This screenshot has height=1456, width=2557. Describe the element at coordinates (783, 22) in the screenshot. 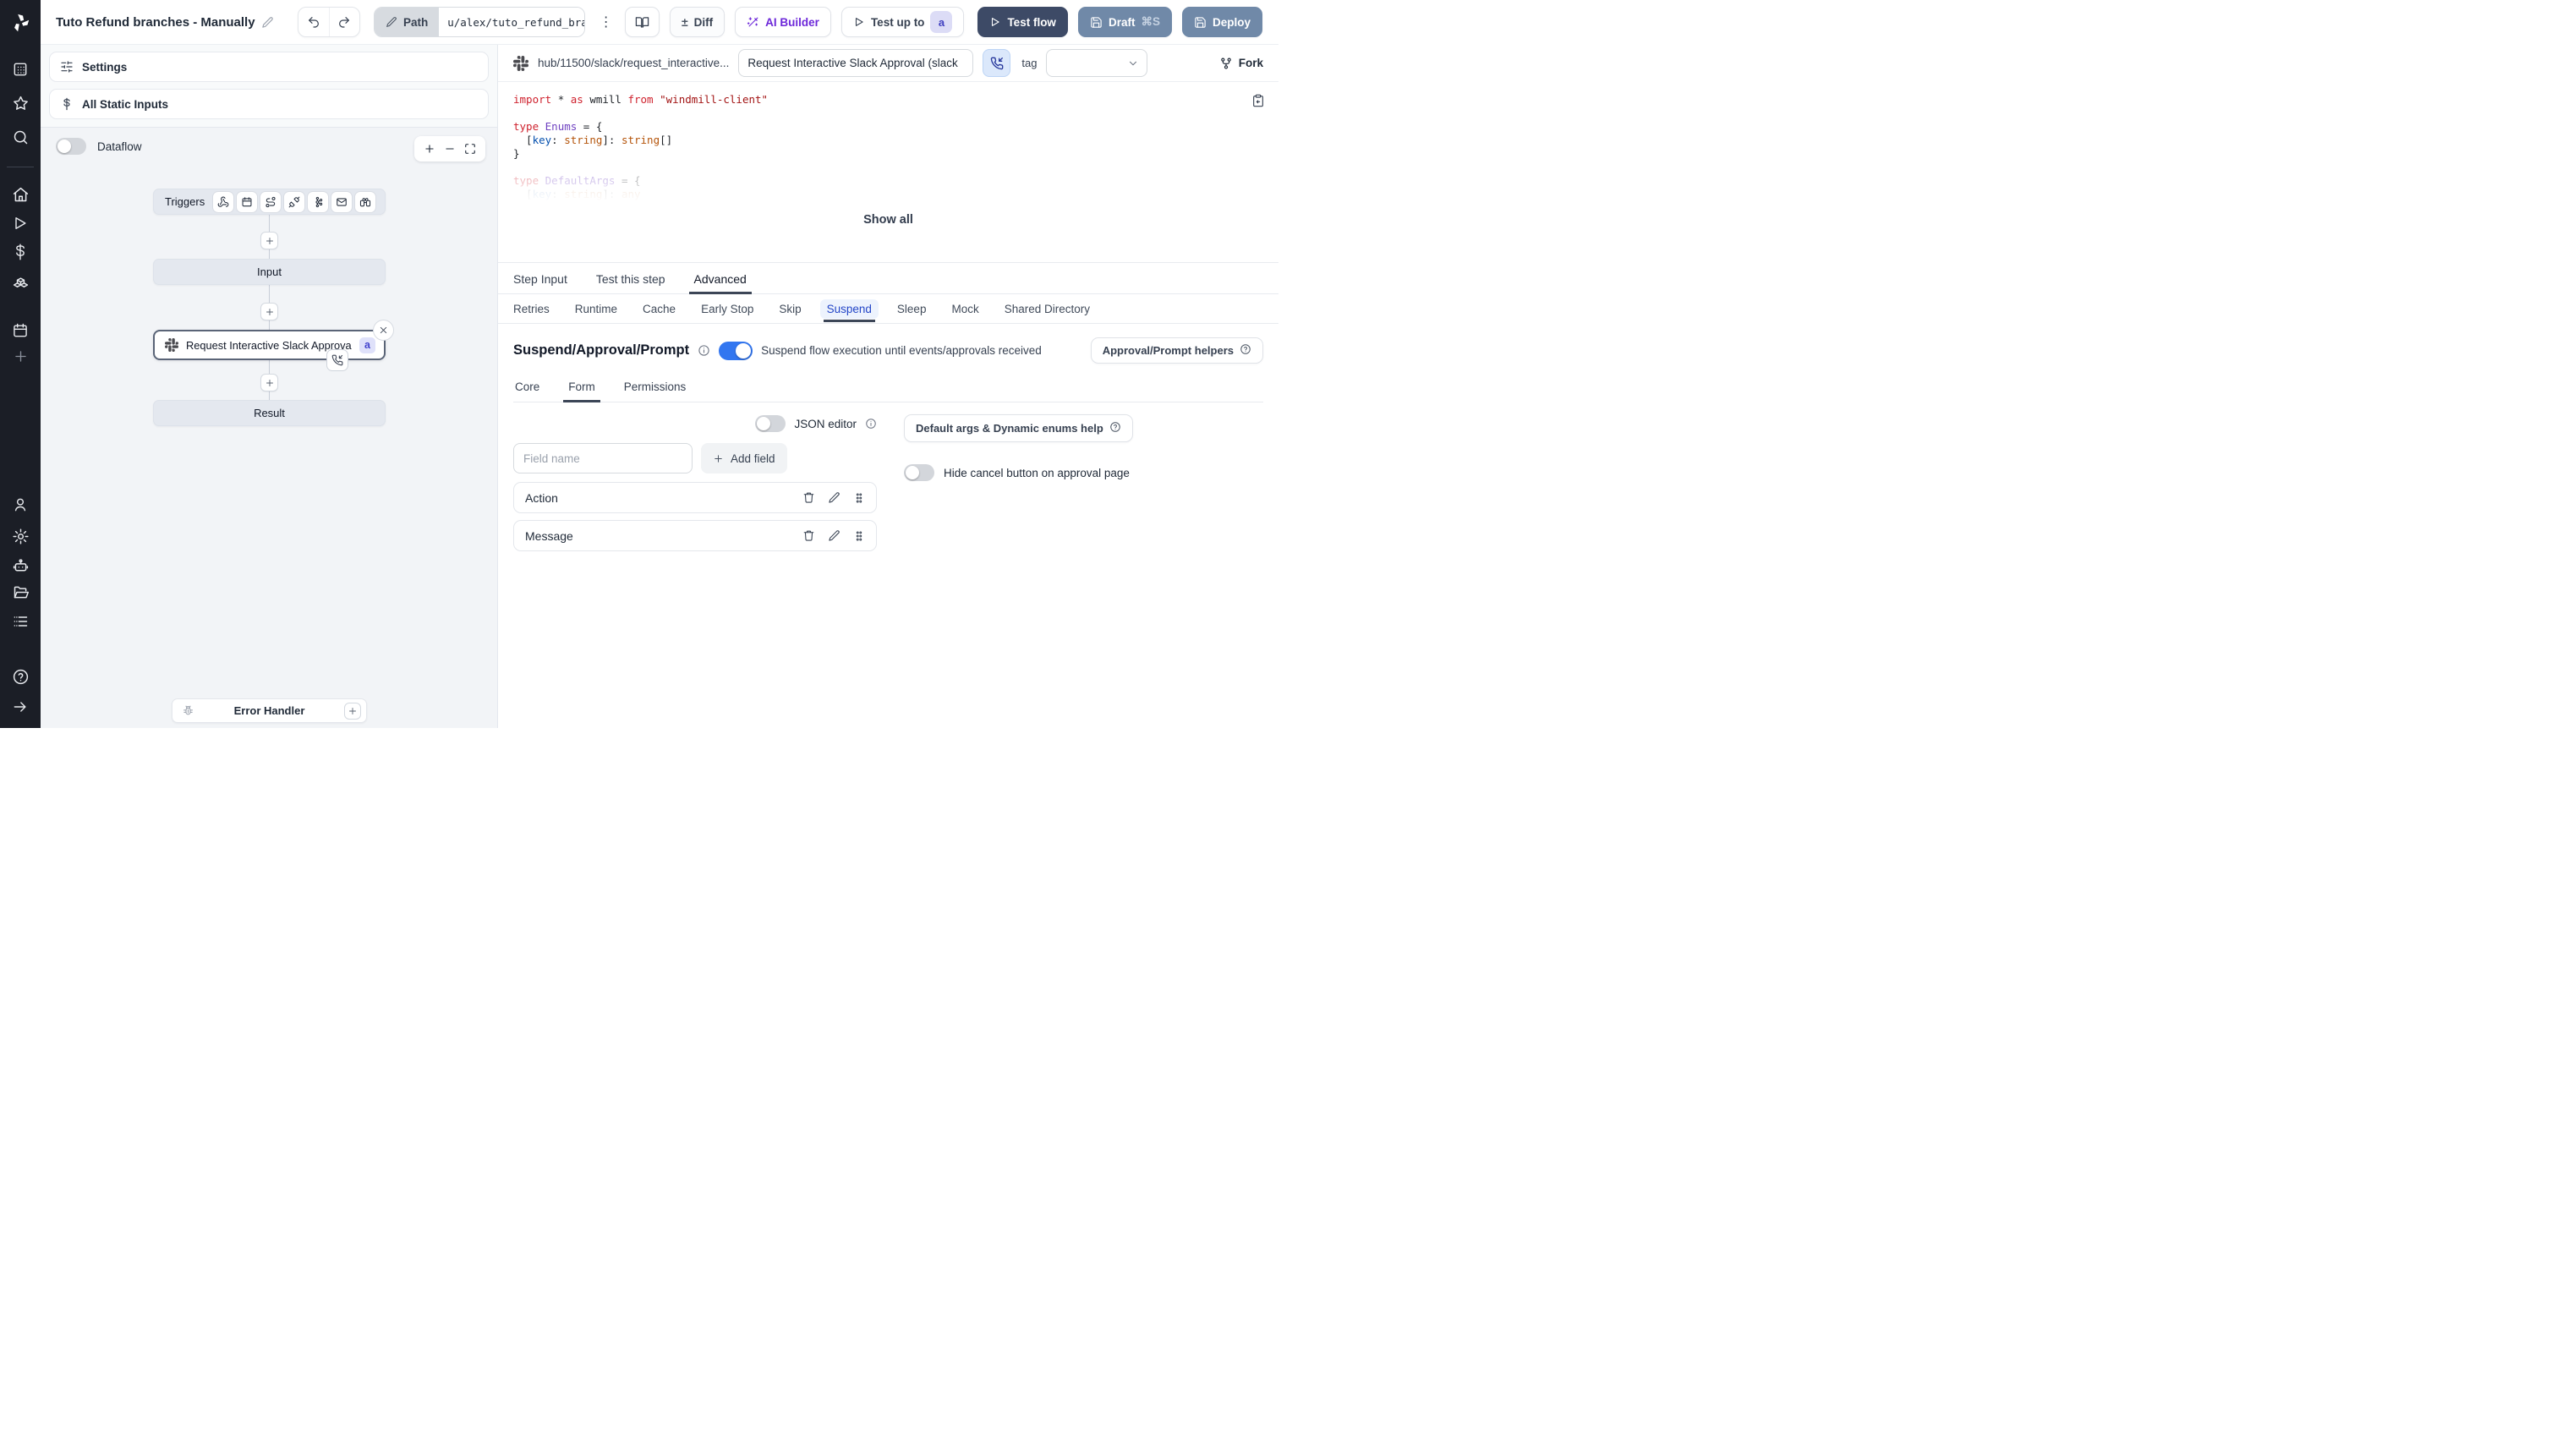

I see `ai-builder-button: AI Builder` at that location.